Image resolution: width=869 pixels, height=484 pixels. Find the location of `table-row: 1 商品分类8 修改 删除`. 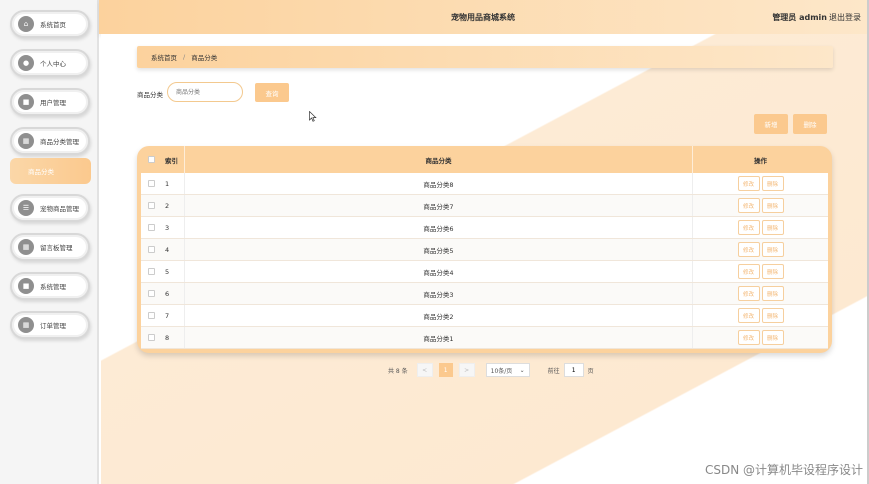

table-row: 1 商品分类8 修改 删除 is located at coordinates (484, 184).